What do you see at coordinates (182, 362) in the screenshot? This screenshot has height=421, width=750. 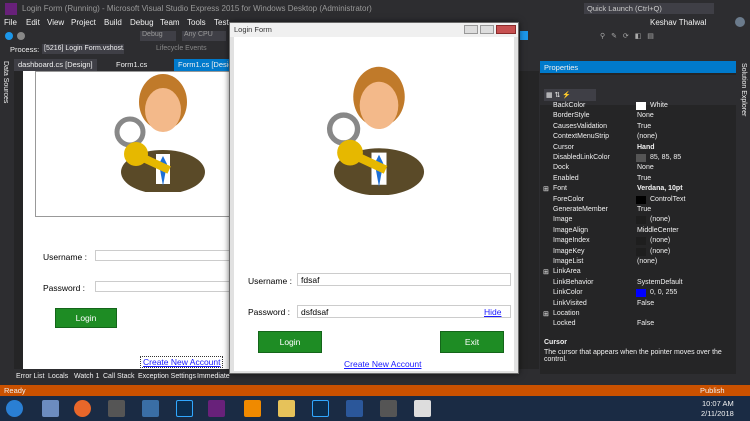 I see `designer-create-account-link: Create New Account` at bounding box center [182, 362].